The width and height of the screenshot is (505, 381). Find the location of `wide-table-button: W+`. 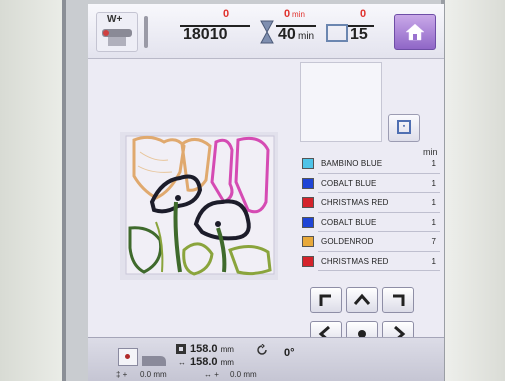

wide-table-button: W+ is located at coordinates (117, 32).